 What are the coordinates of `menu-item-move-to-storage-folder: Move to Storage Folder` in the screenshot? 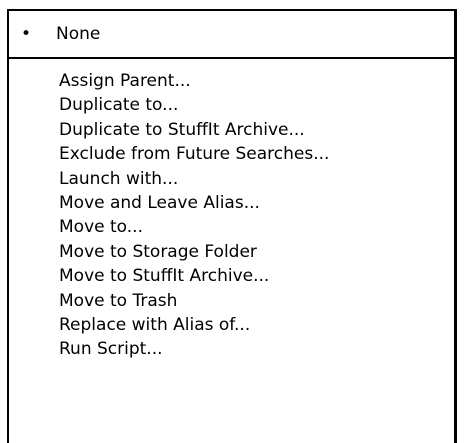 It's located at (231, 252).